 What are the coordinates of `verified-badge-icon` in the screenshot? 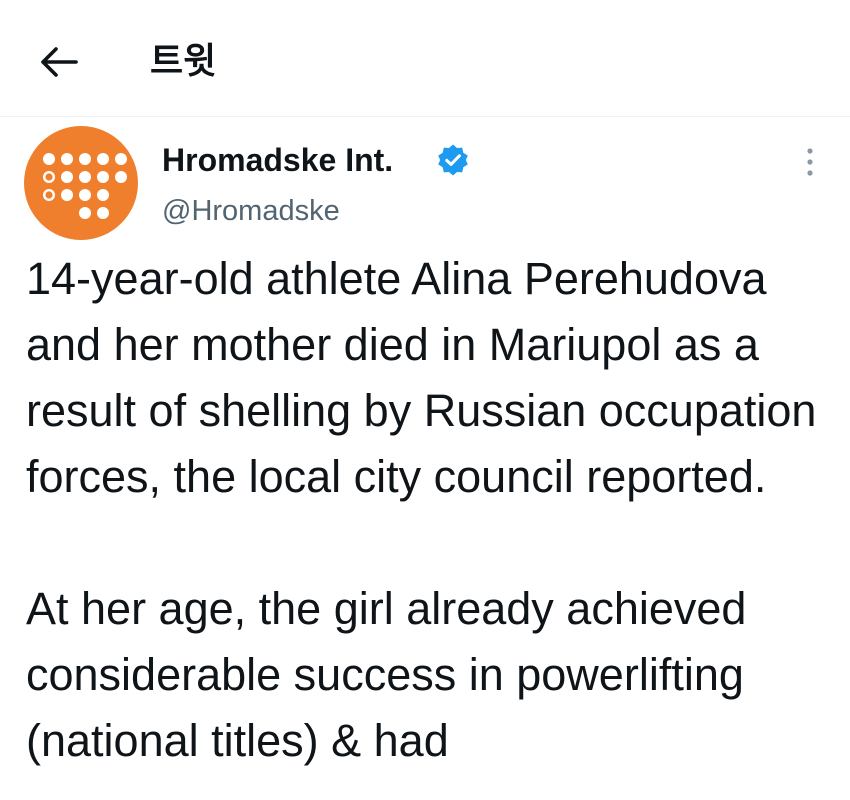 It's located at (453, 160).